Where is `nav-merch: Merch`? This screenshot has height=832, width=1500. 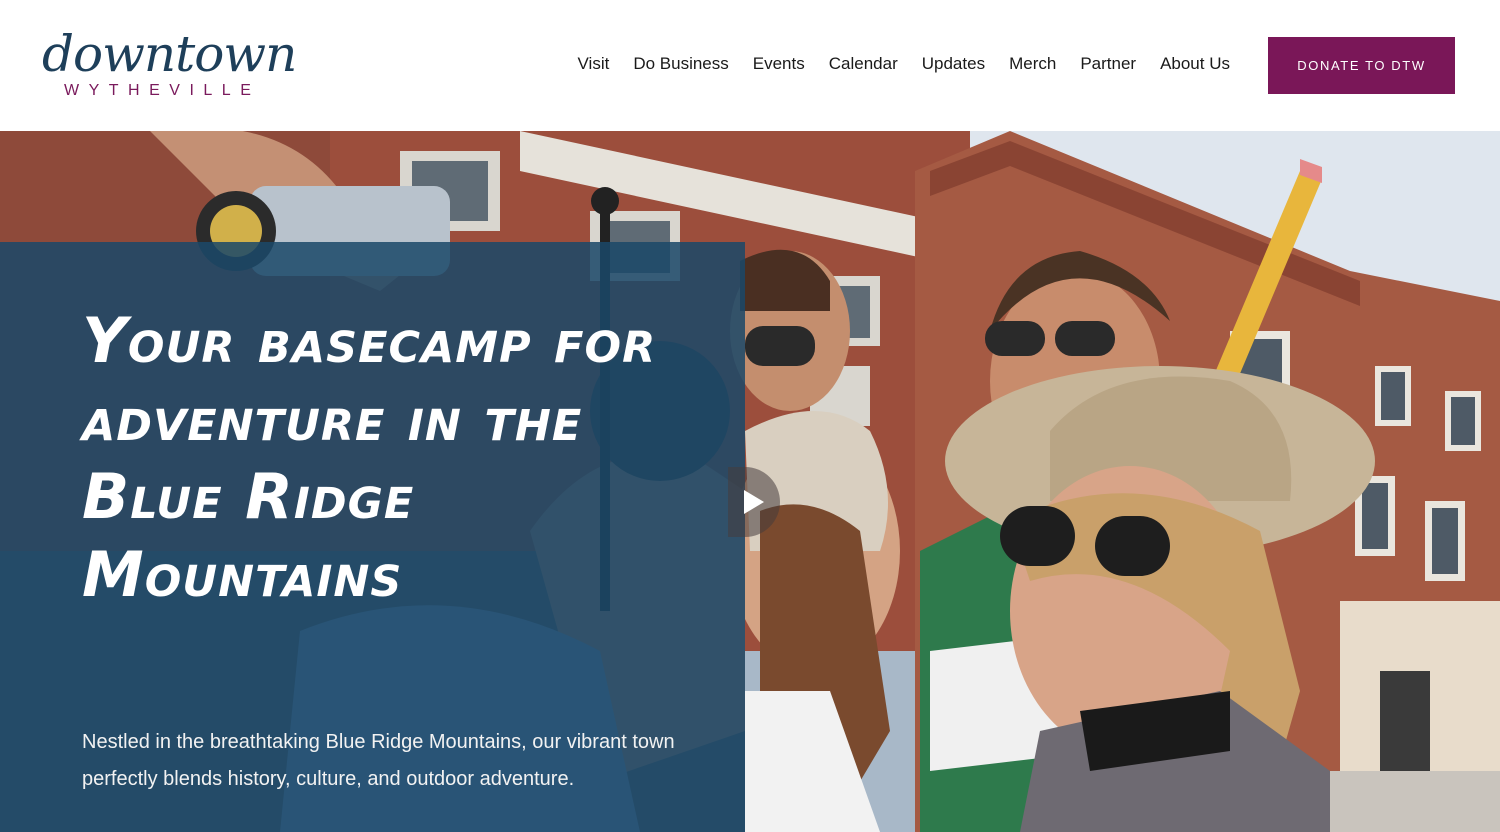 nav-merch: Merch is located at coordinates (1032, 64).